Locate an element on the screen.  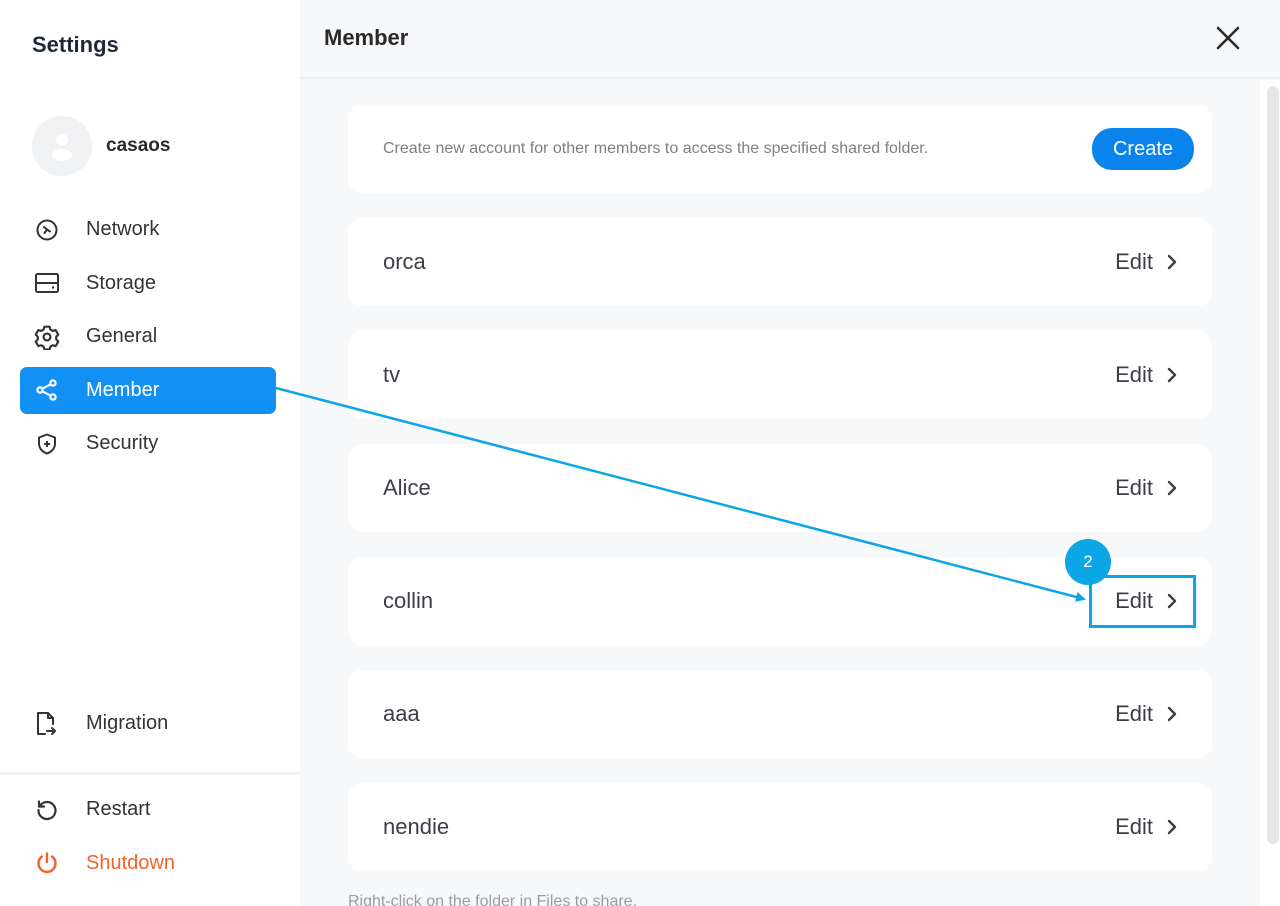
gear-icon is located at coordinates (47, 337).